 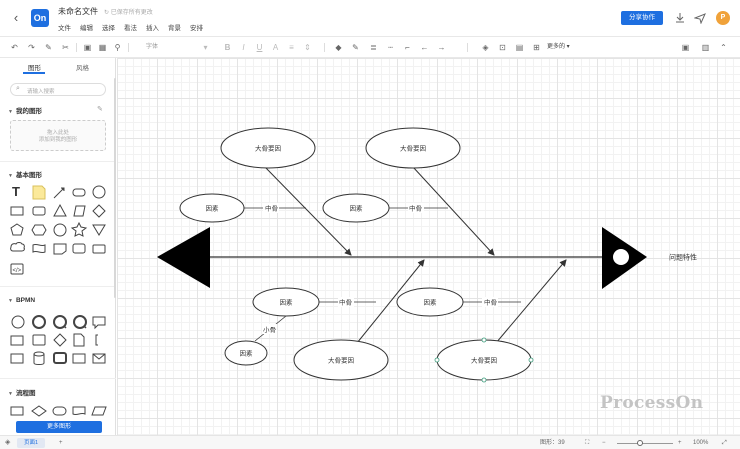 What do you see at coordinates (79, 340) in the screenshot?
I see `data-object-shape` at bounding box center [79, 340].